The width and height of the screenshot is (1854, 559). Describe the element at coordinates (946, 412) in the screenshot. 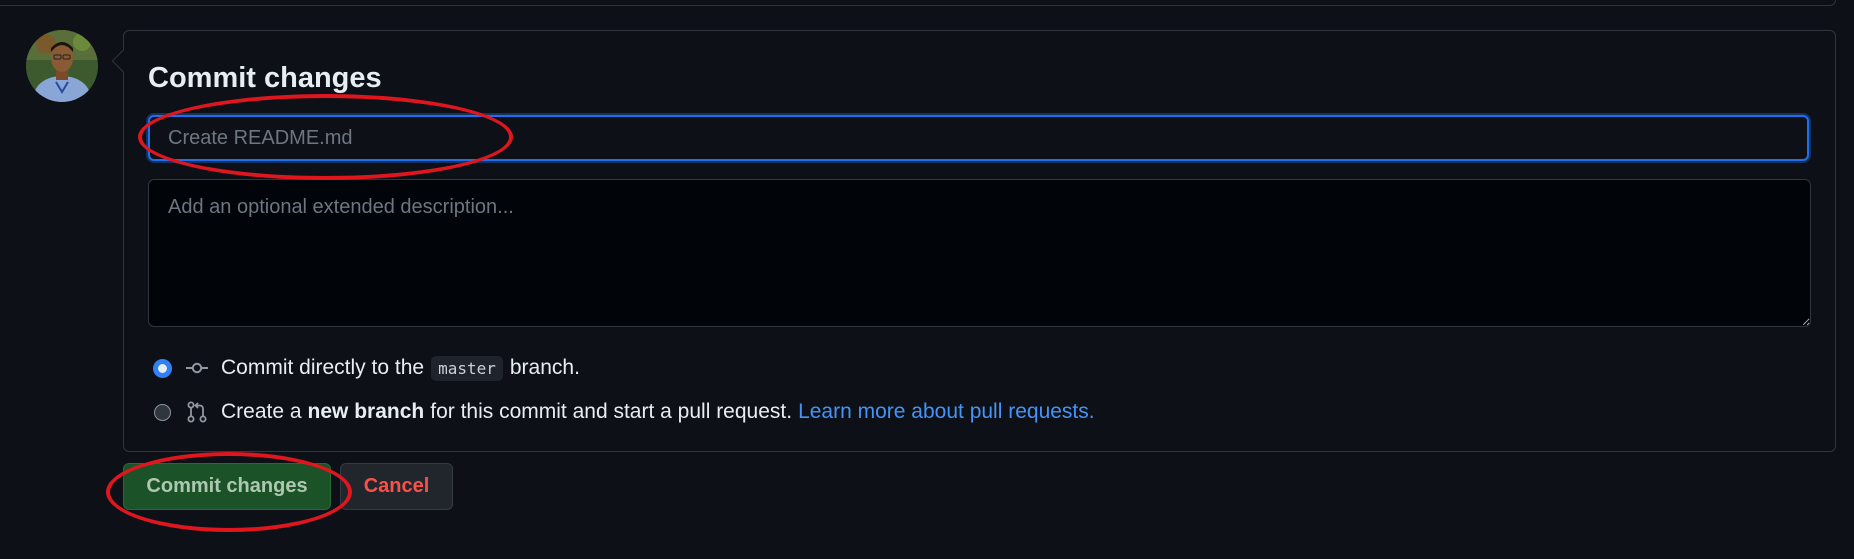

I see `learn-more-link: Learn more about pull requests.` at that location.